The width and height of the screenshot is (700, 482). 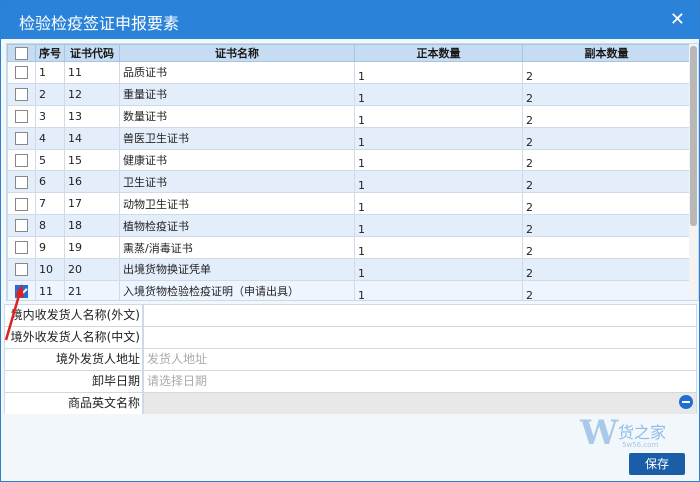 What do you see at coordinates (237, 248) in the screenshot?
I see `row-name: 熏蒸/消毒证书` at bounding box center [237, 248].